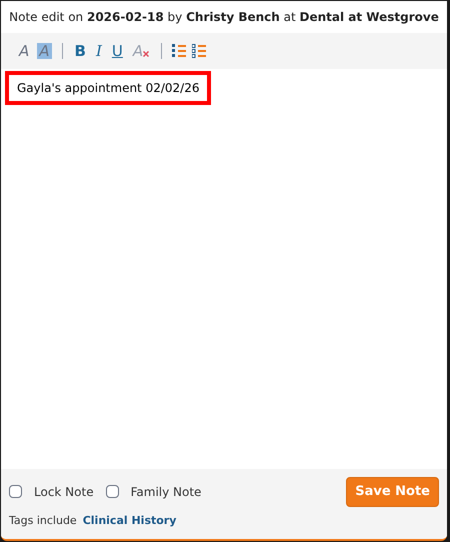 This screenshot has width=450, height=542. What do you see at coordinates (43, 520) in the screenshot?
I see `tags-label: Tags include` at bounding box center [43, 520].